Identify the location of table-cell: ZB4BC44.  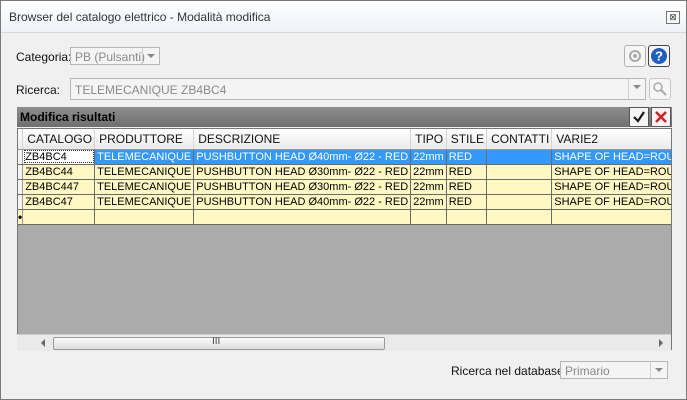
(59, 172).